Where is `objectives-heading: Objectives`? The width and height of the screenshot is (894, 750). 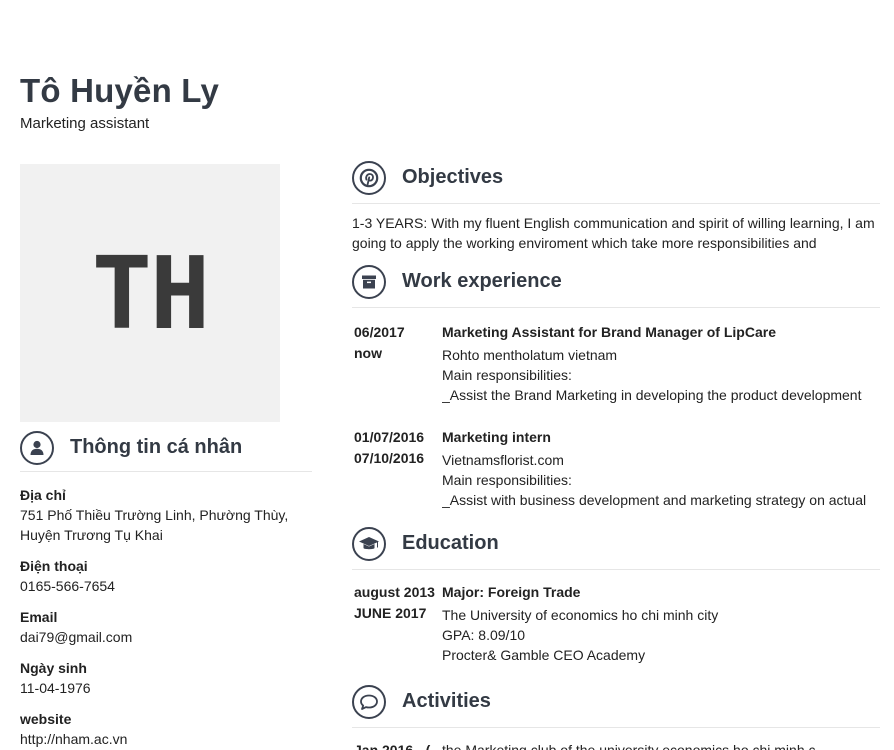 objectives-heading: Objectives is located at coordinates (453, 177).